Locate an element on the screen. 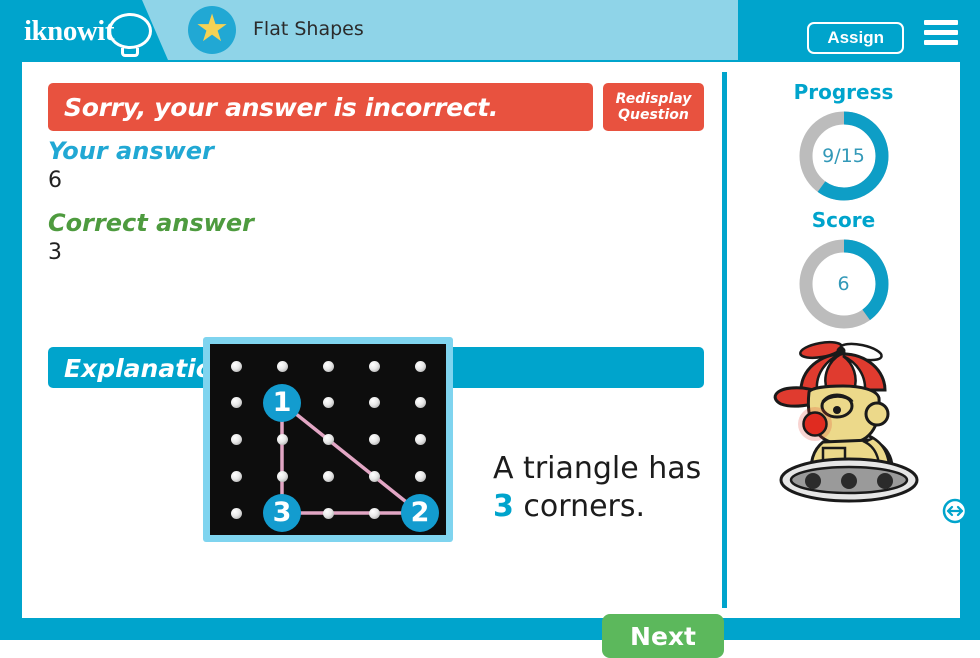 The width and height of the screenshot is (980, 658). lightbulb-base-icon is located at coordinates (130, 52).